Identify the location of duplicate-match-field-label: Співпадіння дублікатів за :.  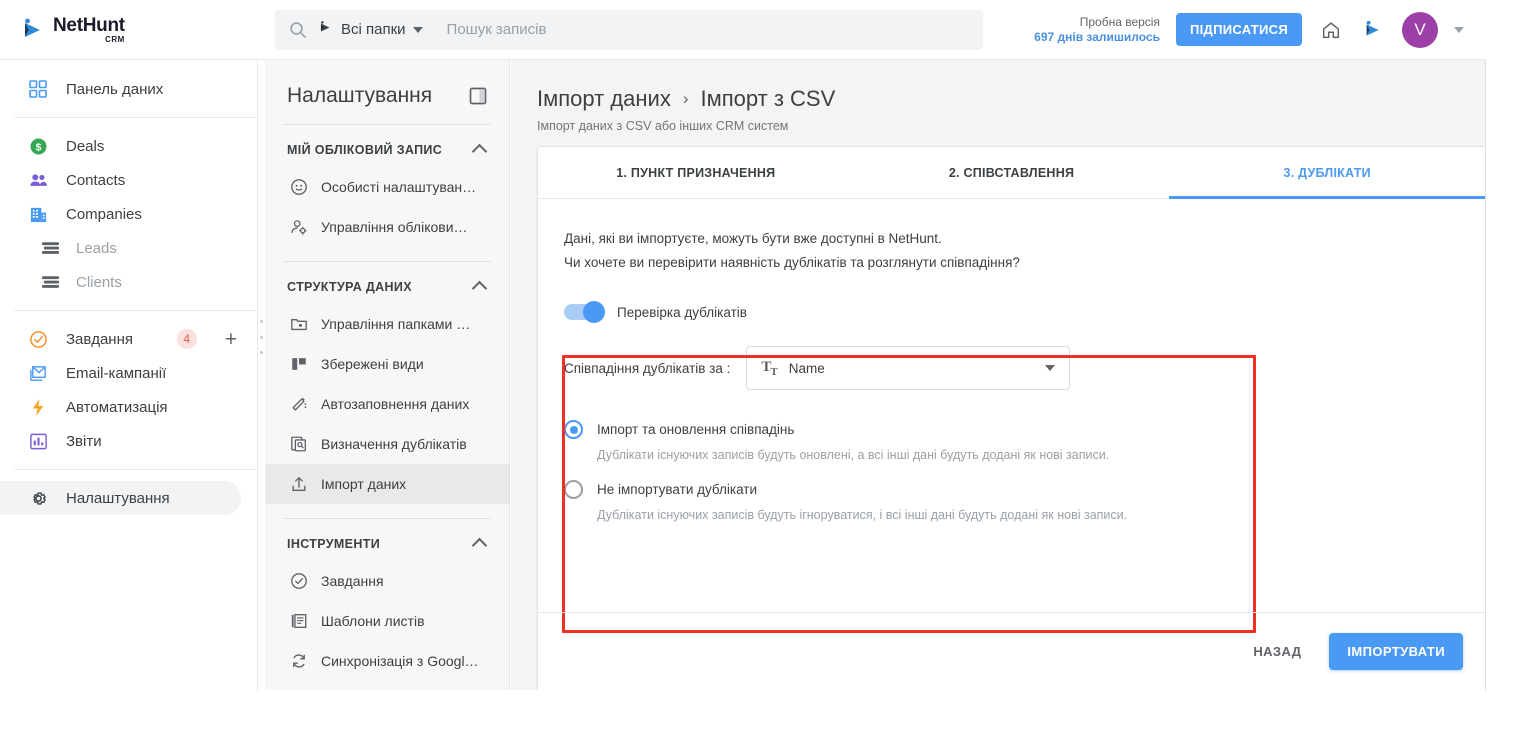
(647, 368).